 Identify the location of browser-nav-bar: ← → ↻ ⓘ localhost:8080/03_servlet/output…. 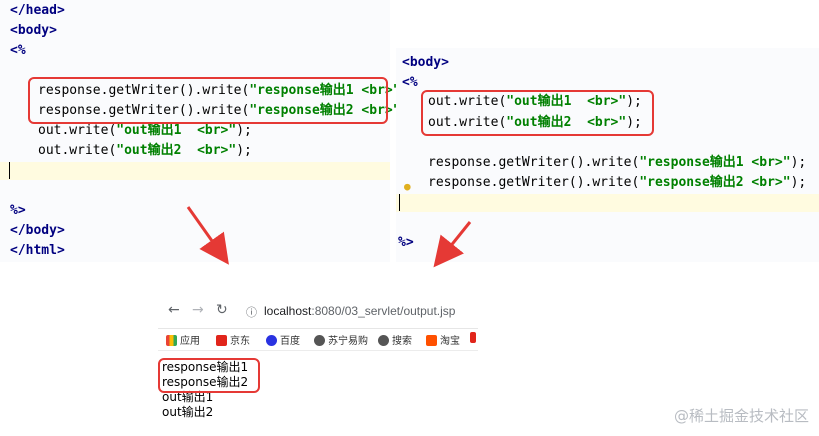
(318, 311).